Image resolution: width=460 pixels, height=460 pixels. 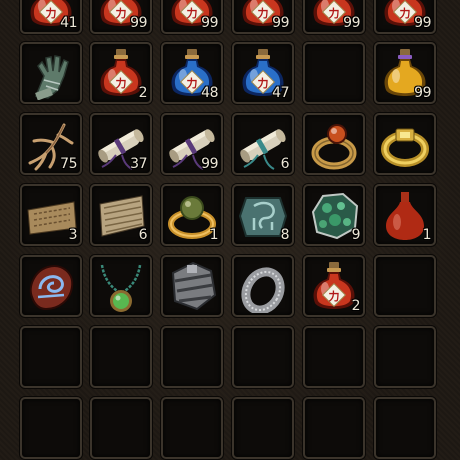 I want to click on silver-ring-icon, so click(x=263, y=290).